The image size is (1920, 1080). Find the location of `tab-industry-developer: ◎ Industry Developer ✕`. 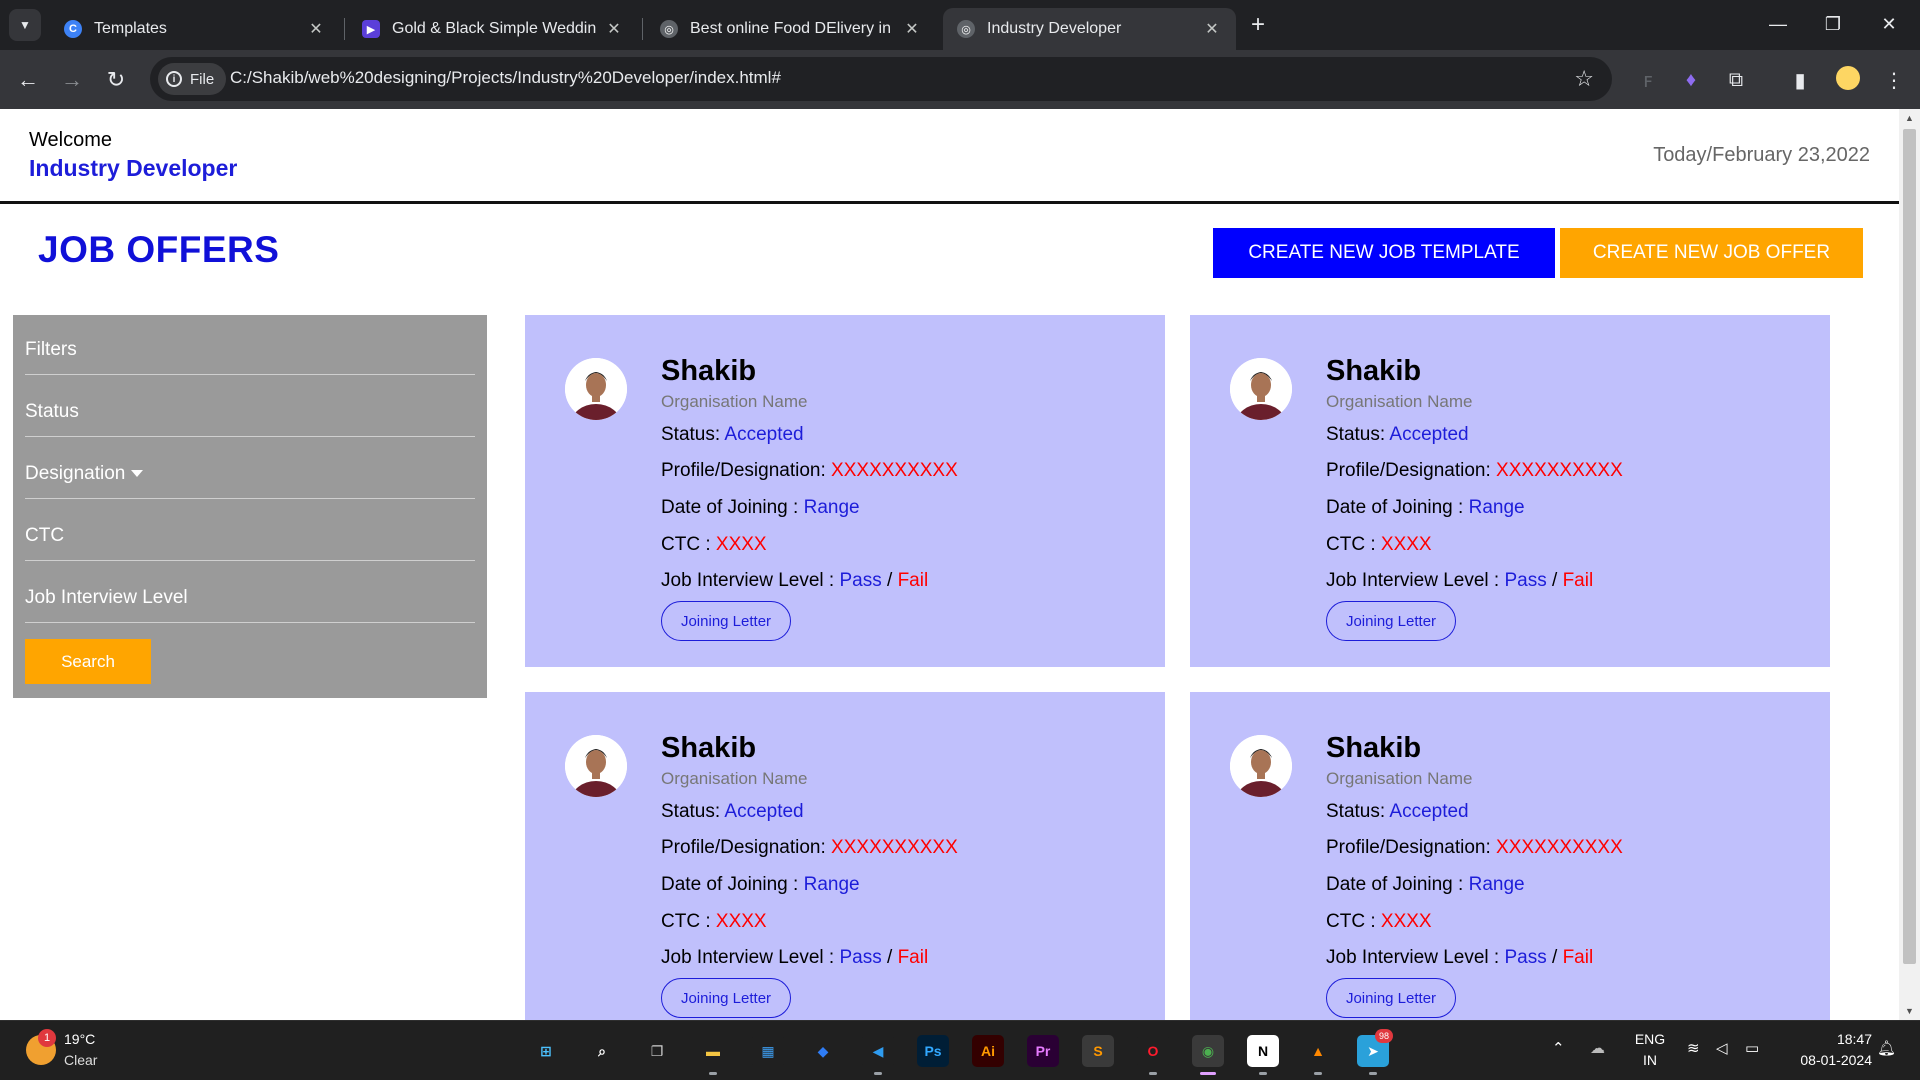

tab-industry-developer: ◎ Industry Developer ✕ is located at coordinates (1089, 29).